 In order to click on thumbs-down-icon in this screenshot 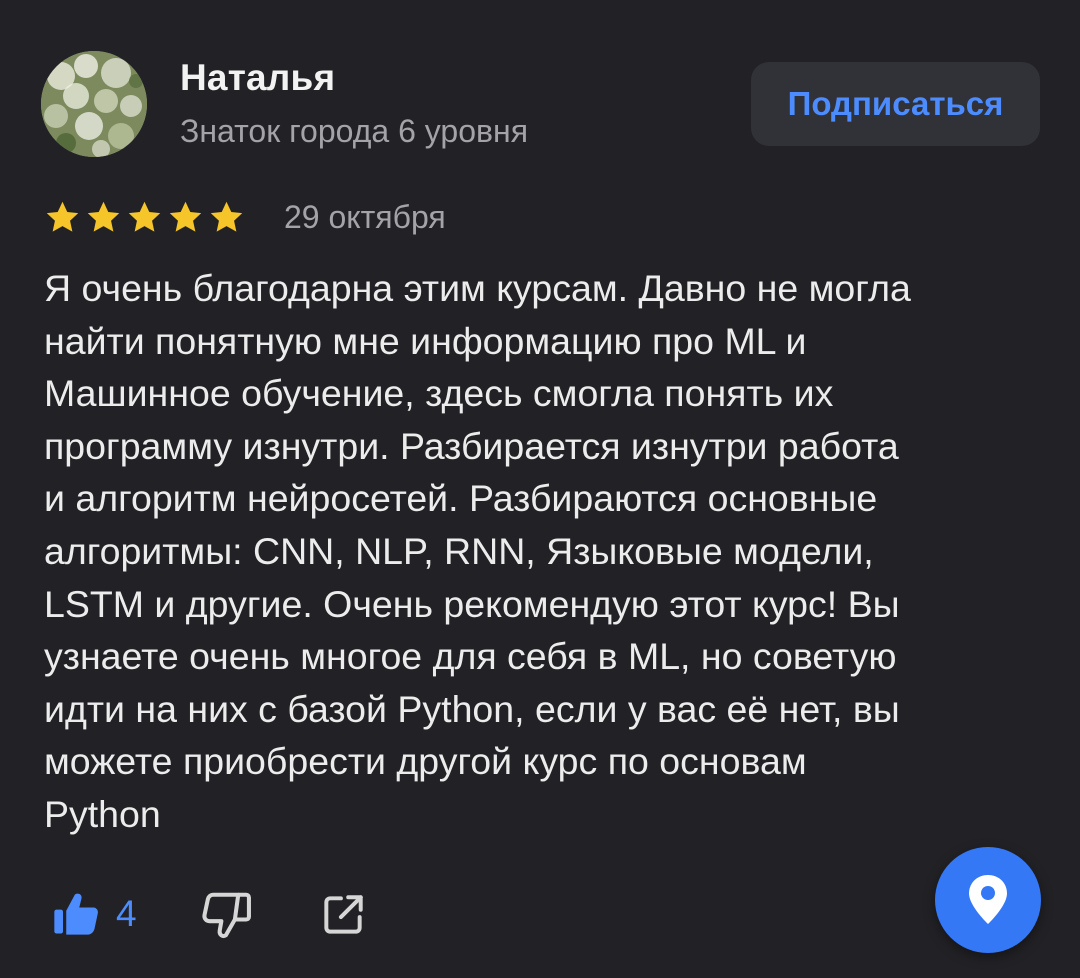, I will do `click(226, 915)`.